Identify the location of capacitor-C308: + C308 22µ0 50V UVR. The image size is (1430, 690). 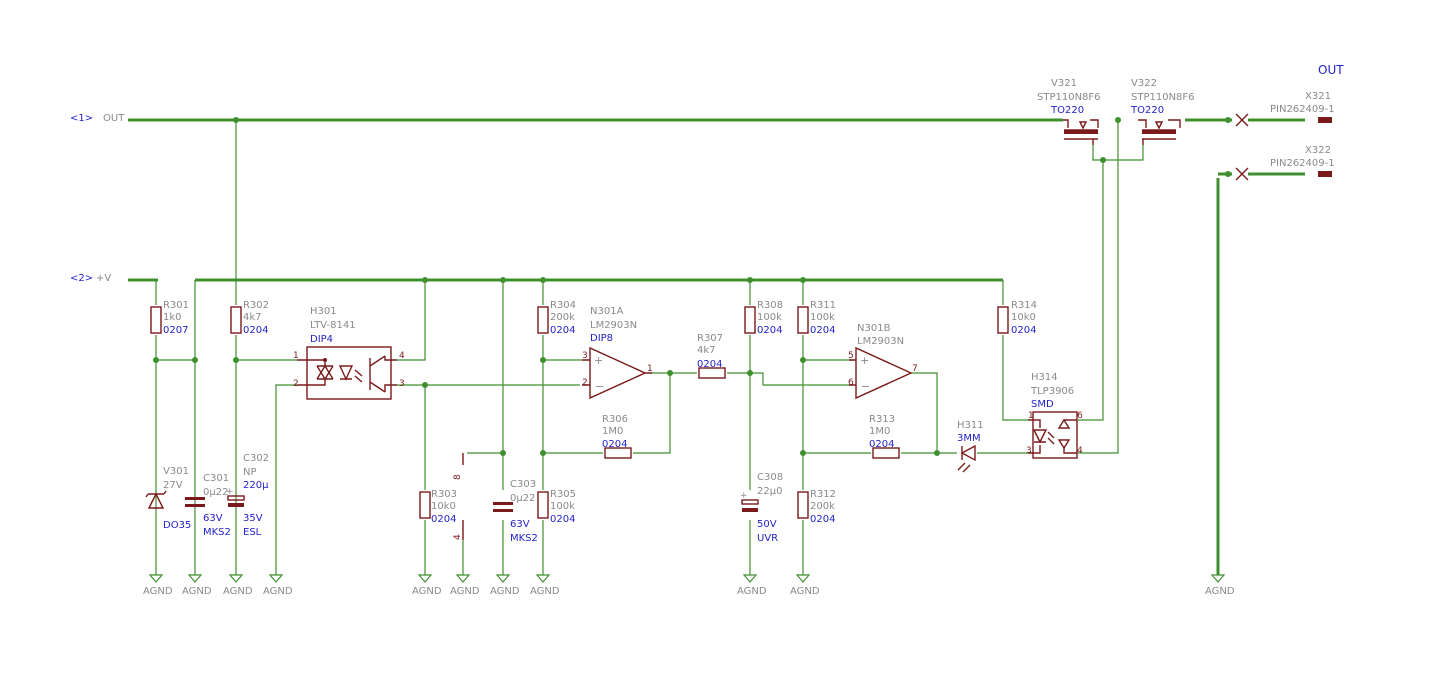
(761, 508).